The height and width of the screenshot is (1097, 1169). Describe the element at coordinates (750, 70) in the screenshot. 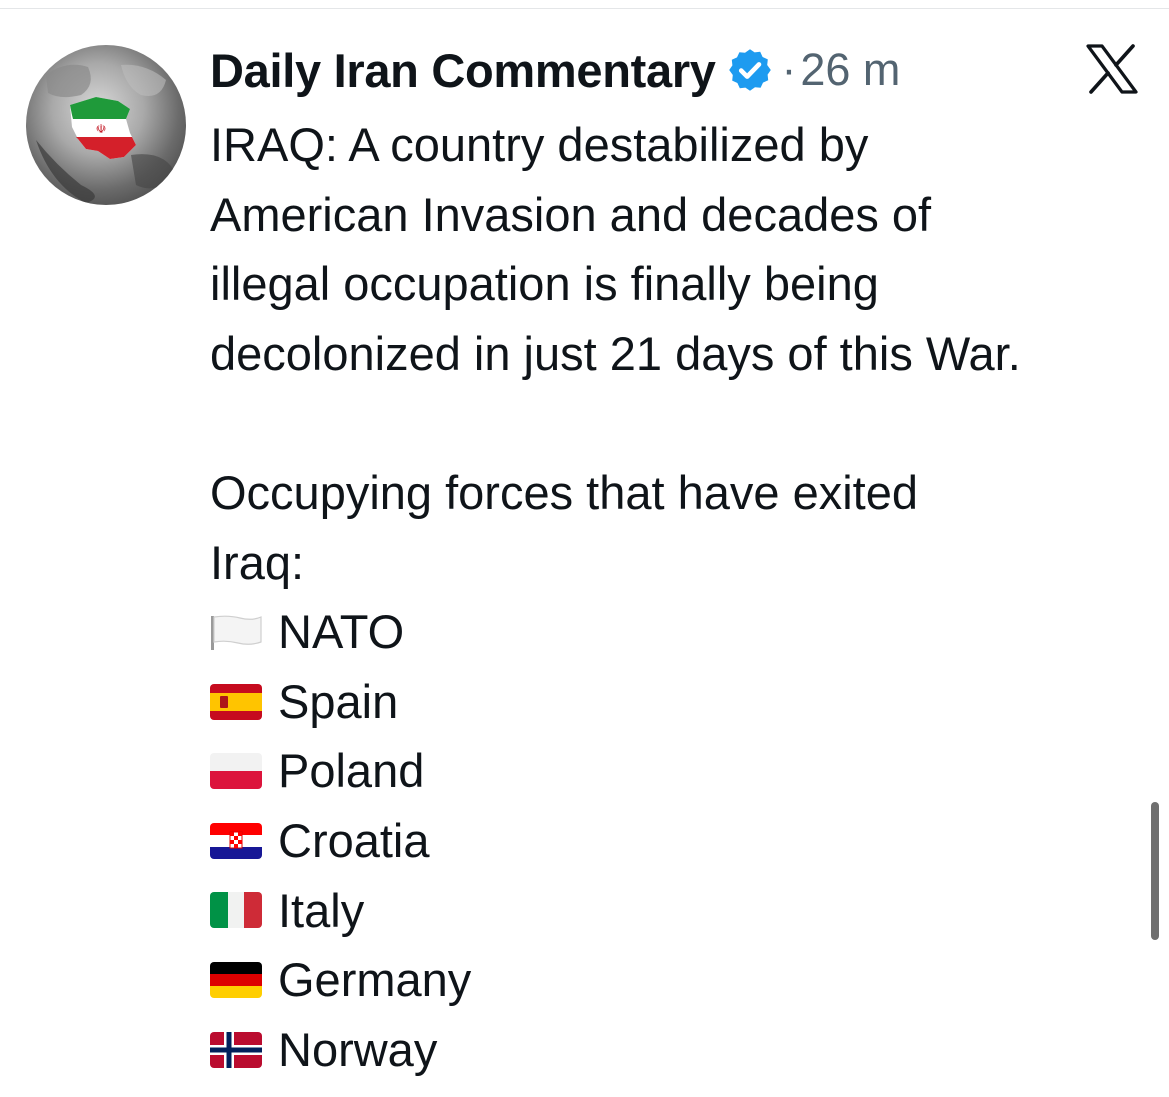

I see `verified-badge-icon` at that location.